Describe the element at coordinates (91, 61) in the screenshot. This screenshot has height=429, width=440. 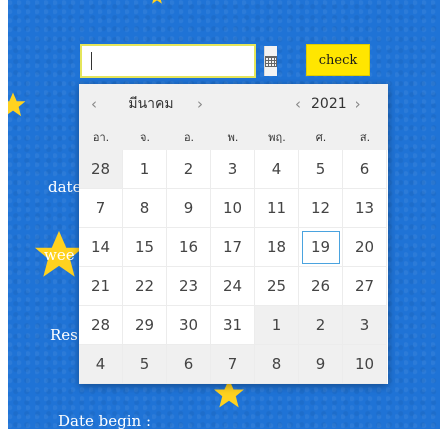
I see `text-caret` at that location.